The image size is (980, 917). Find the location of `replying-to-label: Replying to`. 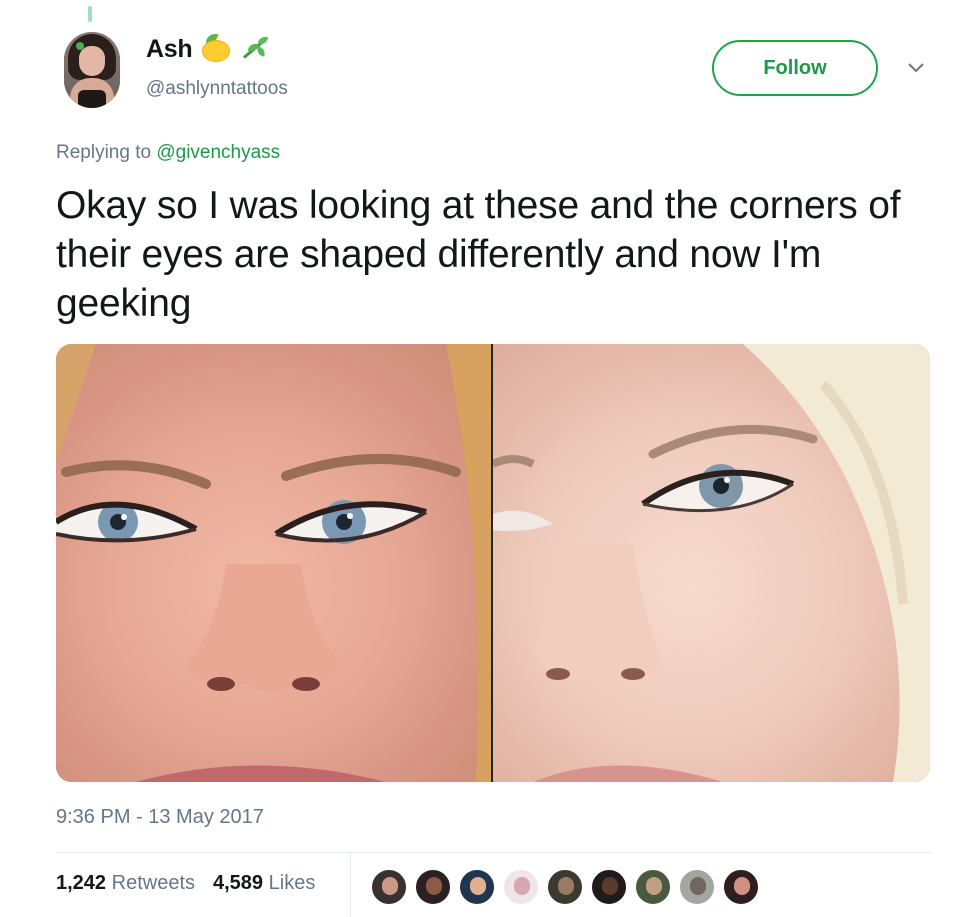

replying-to-label: Replying to is located at coordinates (104, 152).